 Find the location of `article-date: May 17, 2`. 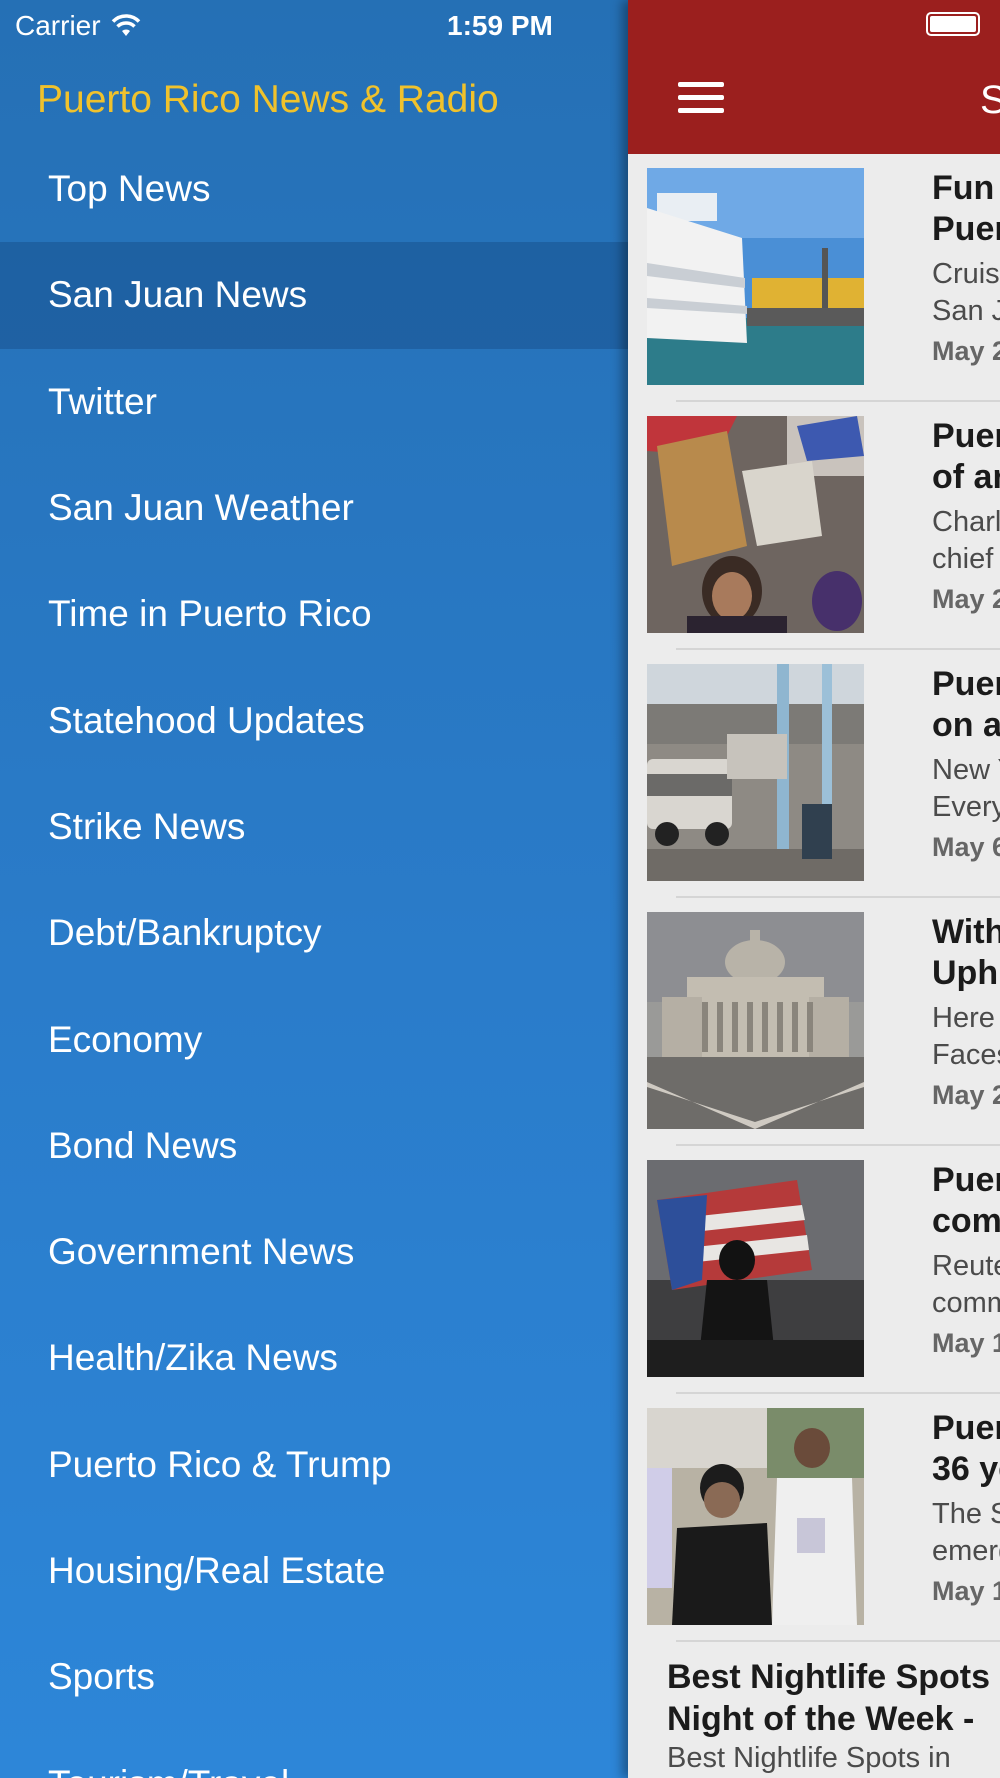

article-date: May 17, 2 is located at coordinates (966, 1591).